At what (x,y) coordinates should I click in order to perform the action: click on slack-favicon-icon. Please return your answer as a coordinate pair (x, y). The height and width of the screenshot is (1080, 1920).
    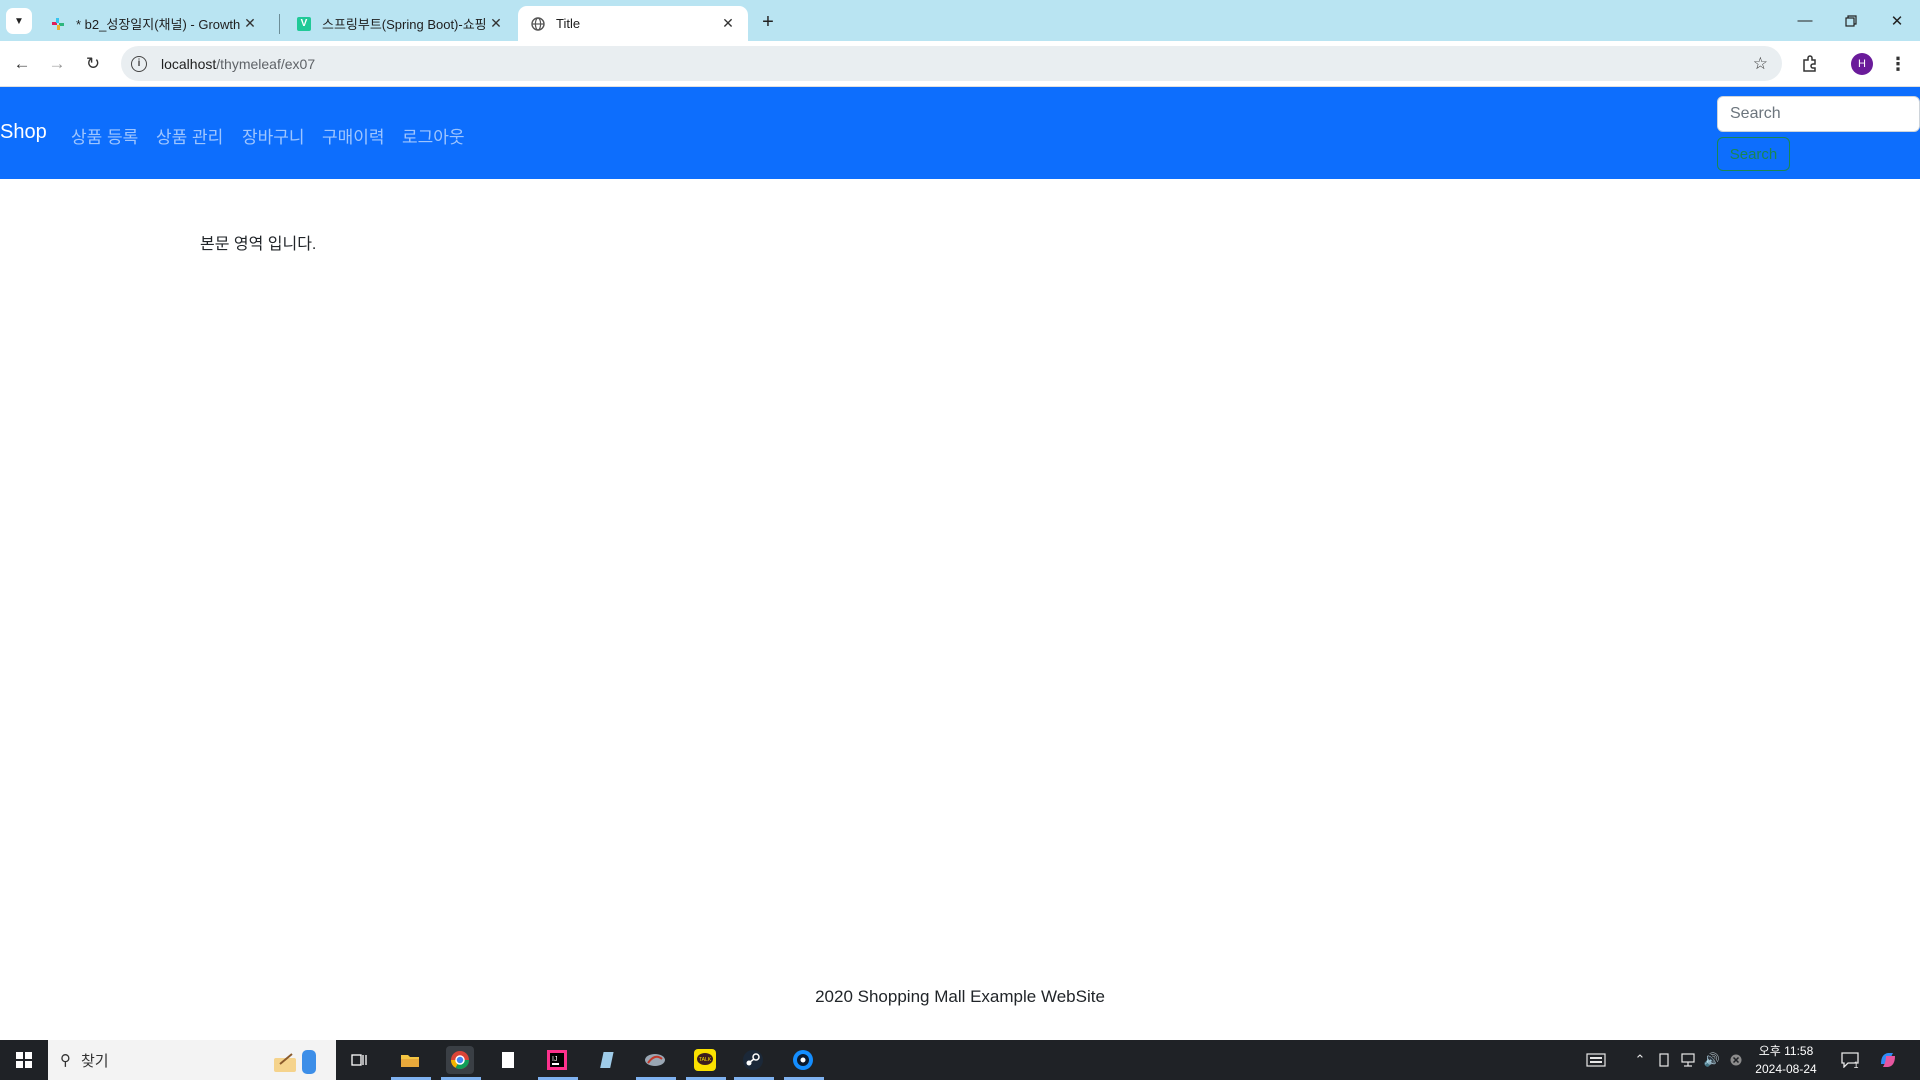
    Looking at the image, I should click on (58, 24).